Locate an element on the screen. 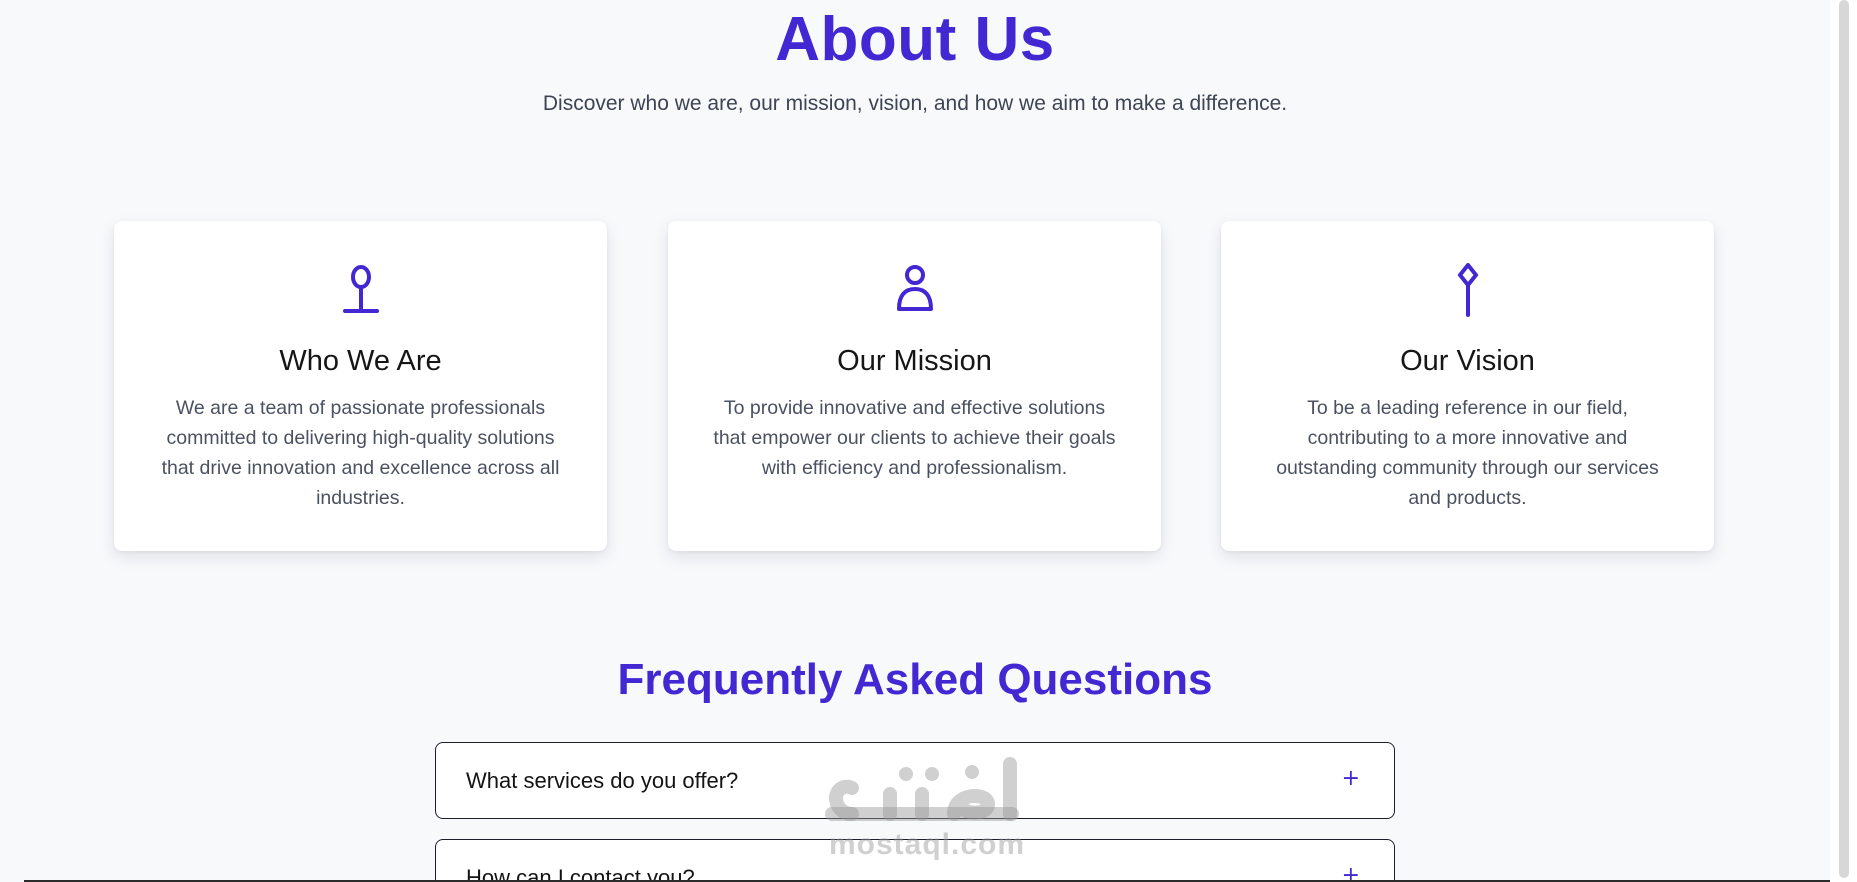  card-title: Our Vision is located at coordinates (1467, 361).